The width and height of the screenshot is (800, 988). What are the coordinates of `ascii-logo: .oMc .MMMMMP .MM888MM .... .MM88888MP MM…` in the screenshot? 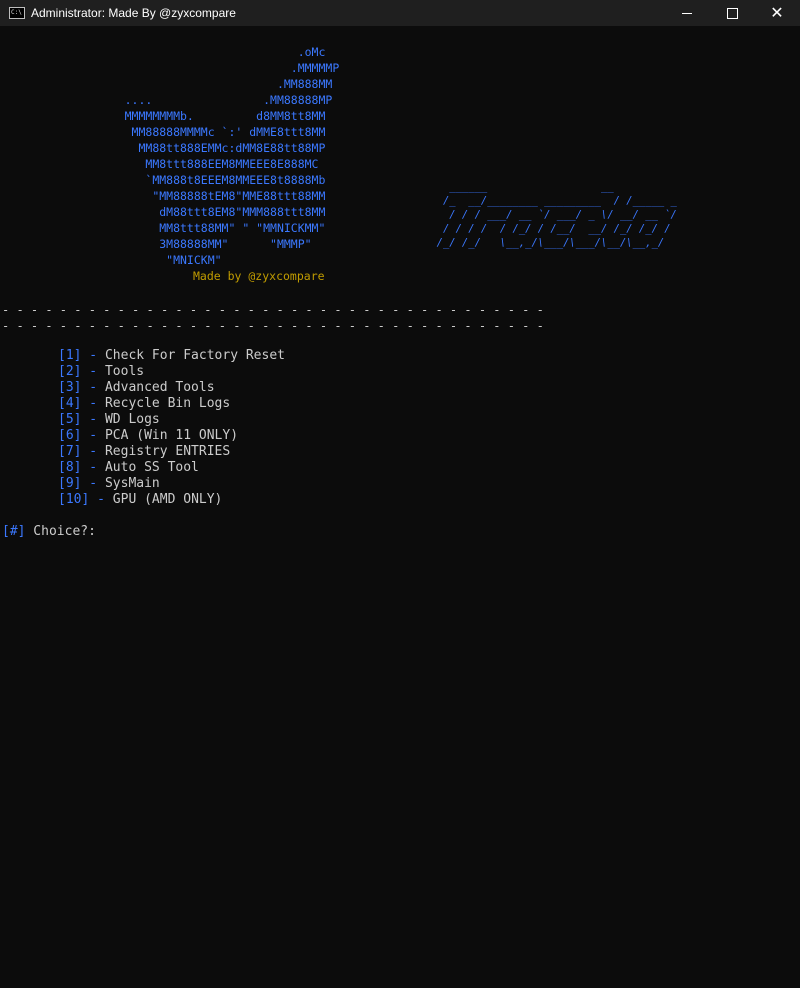 It's located at (232, 156).